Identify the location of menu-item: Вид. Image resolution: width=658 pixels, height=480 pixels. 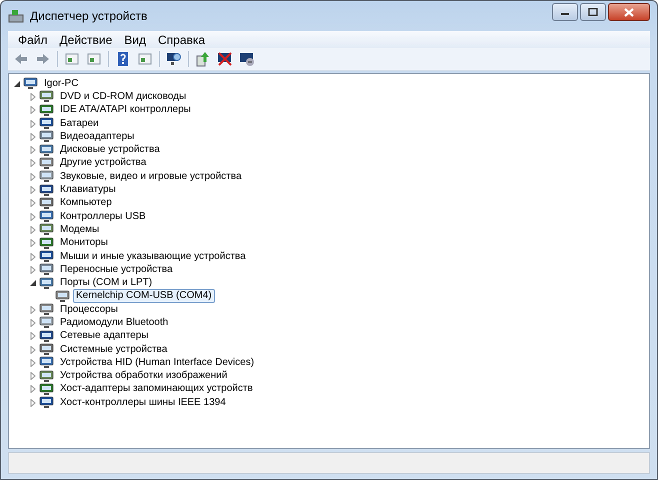
(135, 39).